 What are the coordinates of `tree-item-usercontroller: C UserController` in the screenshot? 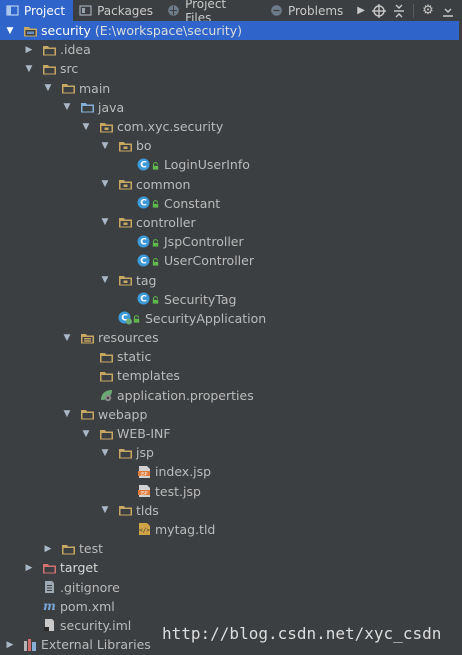 It's located at (231, 260).